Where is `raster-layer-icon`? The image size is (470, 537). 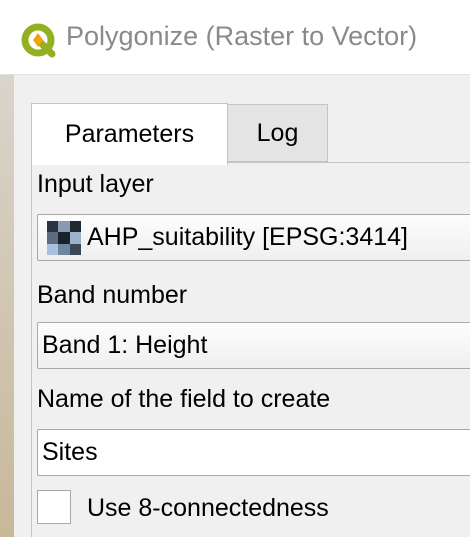
raster-layer-icon is located at coordinates (64, 237).